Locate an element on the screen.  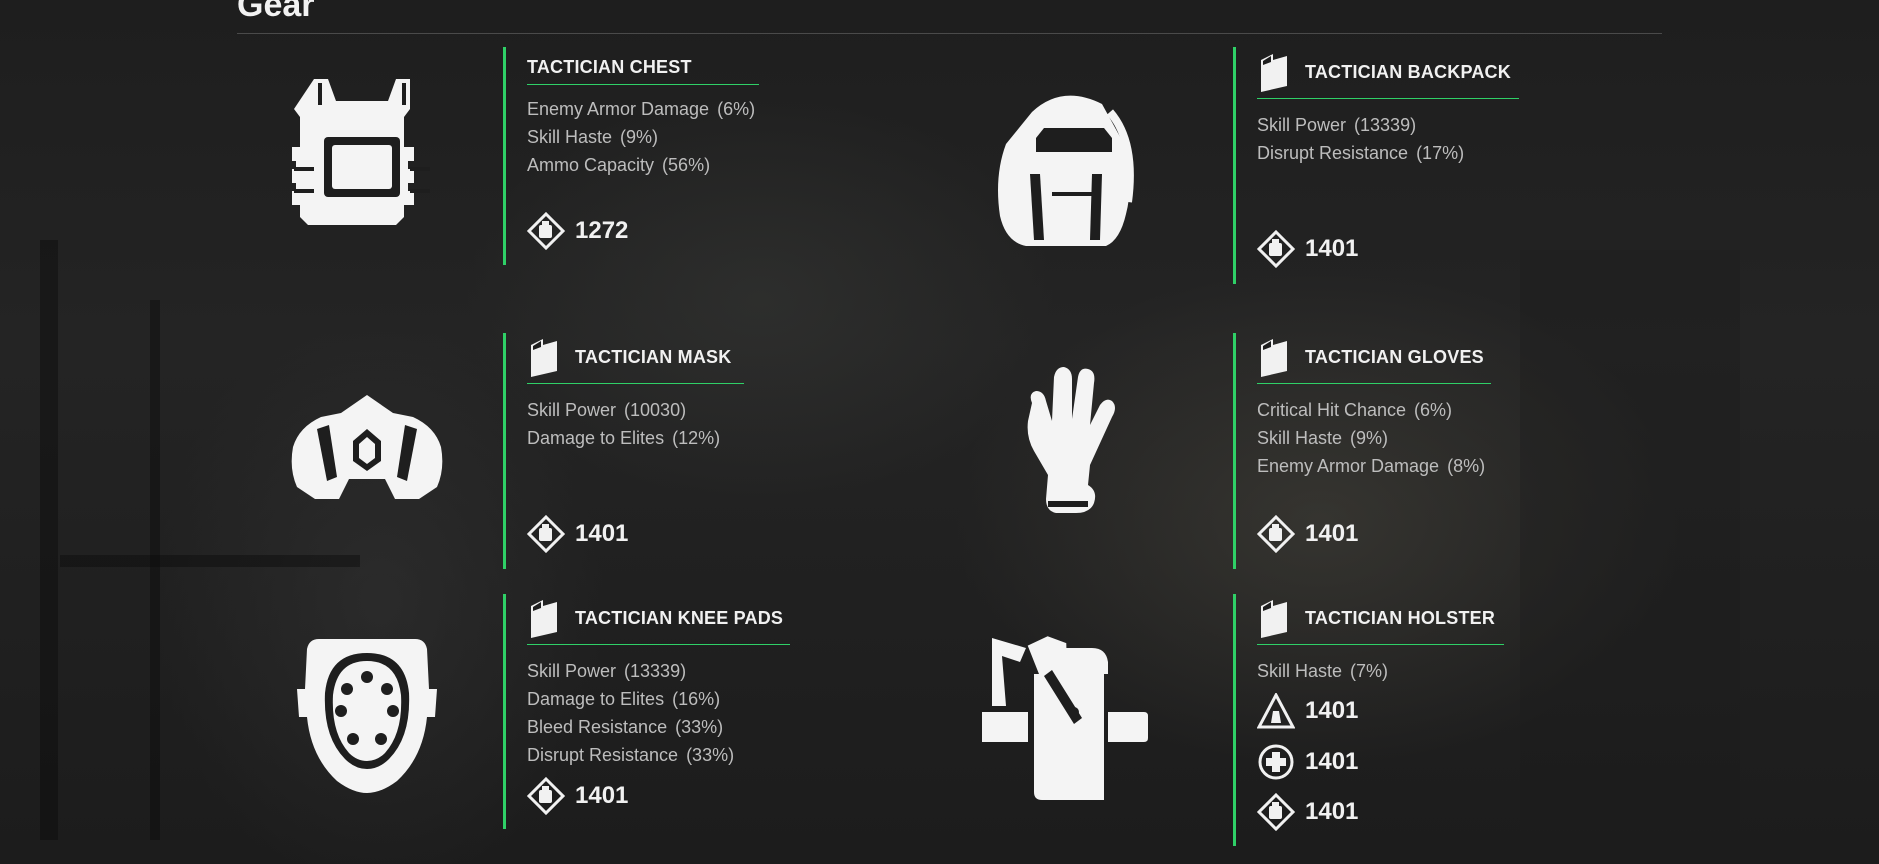
knee-pads-icon is located at coordinates (367, 711).